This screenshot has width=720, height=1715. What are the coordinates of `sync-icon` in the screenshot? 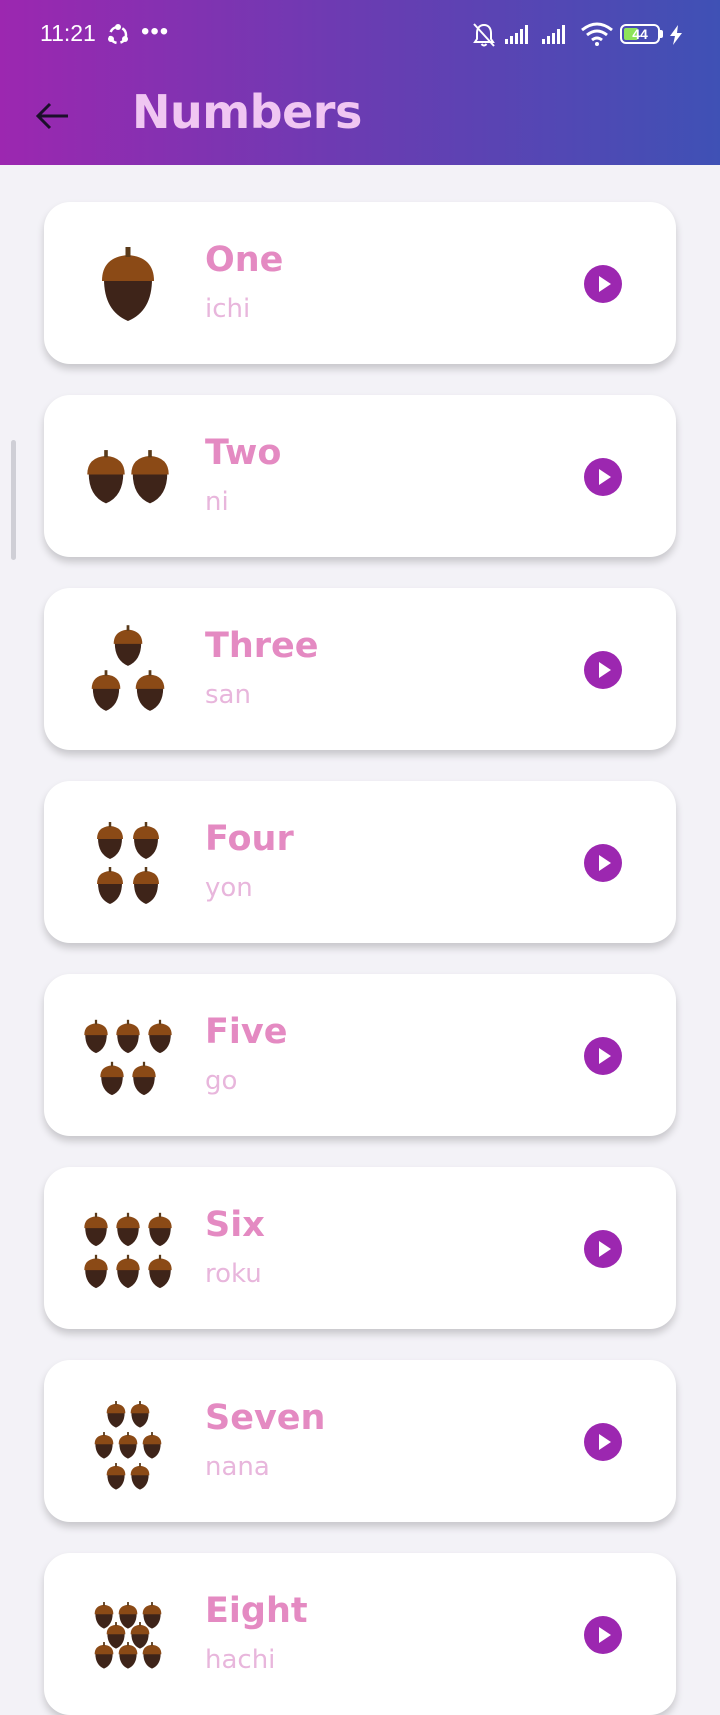 It's located at (118, 34).